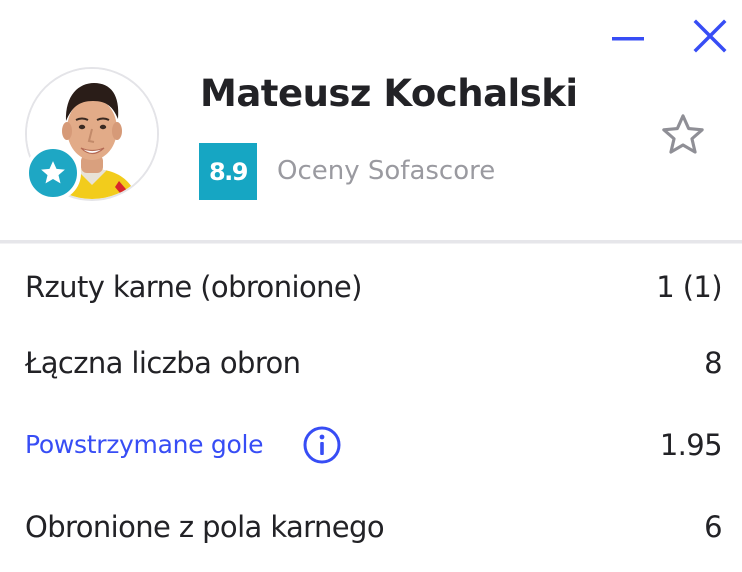 The width and height of the screenshot is (742, 572). Describe the element at coordinates (628, 36) in the screenshot. I see `minimize-button` at that location.